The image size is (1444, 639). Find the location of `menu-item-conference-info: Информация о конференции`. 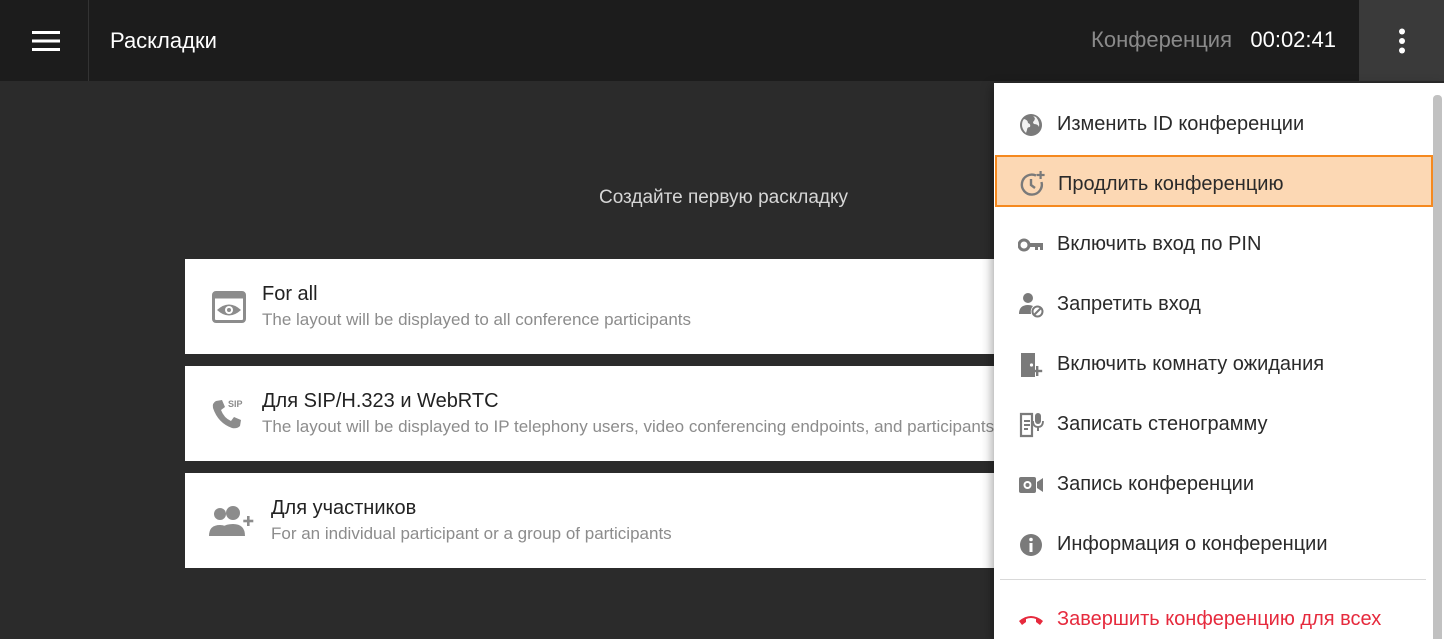

menu-item-conference-info: Информация о конференции is located at coordinates (1214, 544).